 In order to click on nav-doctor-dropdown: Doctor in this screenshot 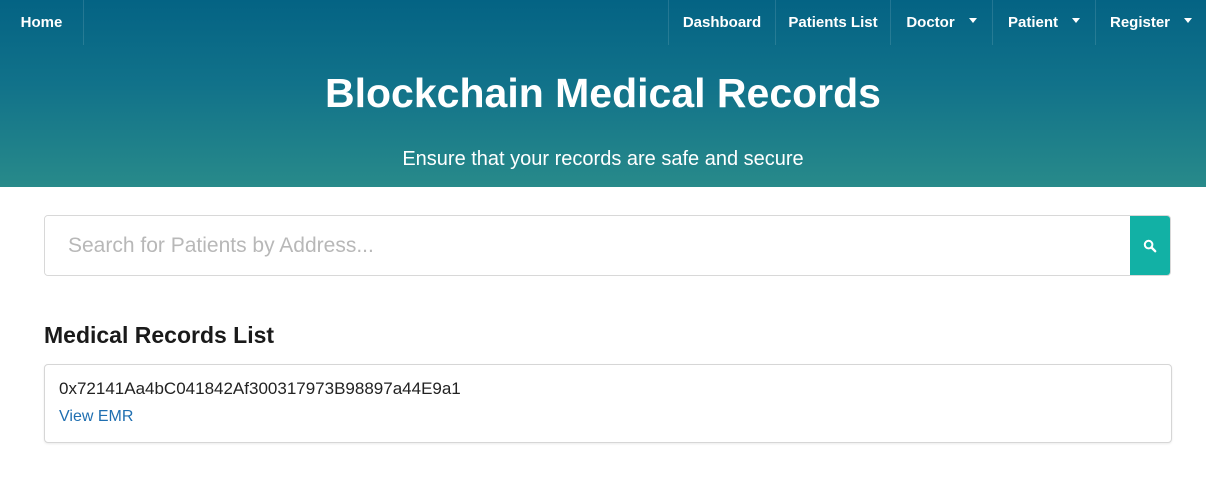, I will do `click(941, 22)`.